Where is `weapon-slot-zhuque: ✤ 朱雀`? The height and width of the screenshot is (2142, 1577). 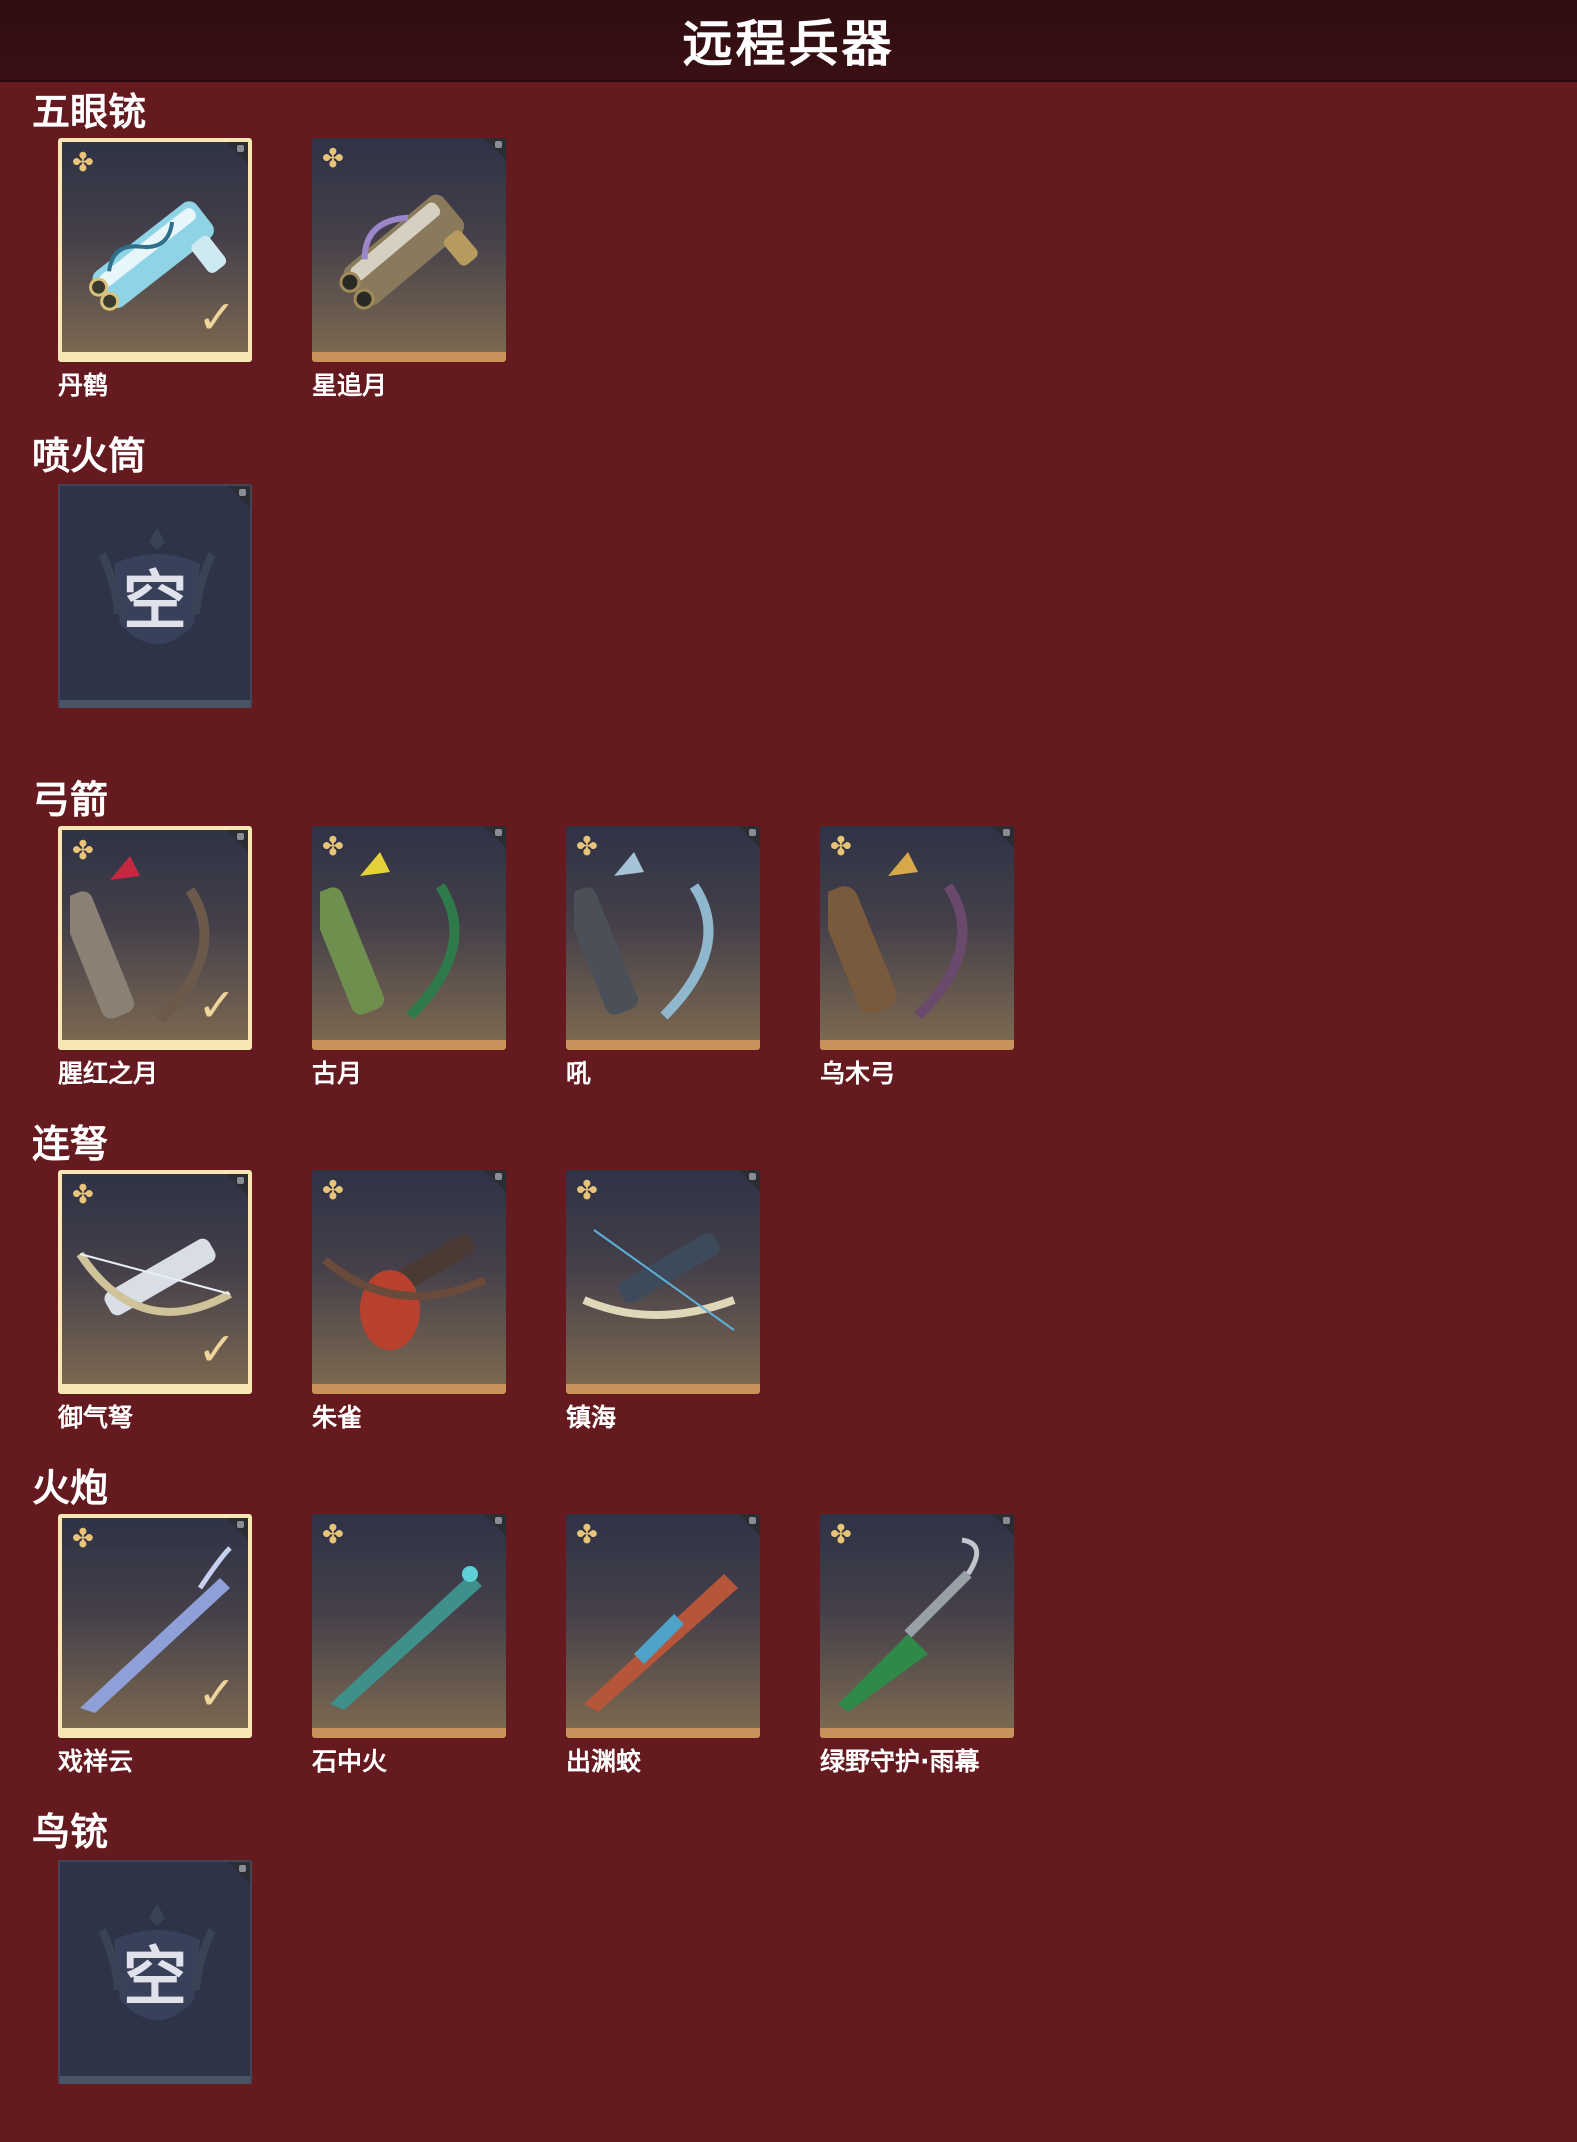 weapon-slot-zhuque: ✤ 朱雀 is located at coordinates (409, 1302).